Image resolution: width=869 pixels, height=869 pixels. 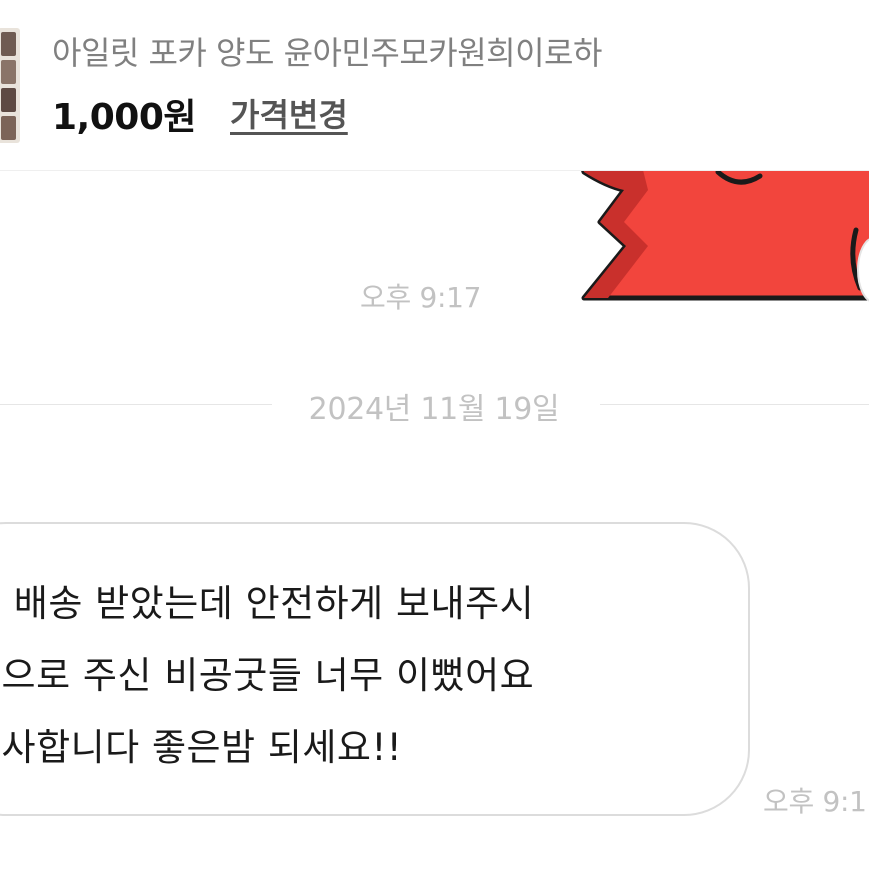 I want to click on product-price: 1,000원, so click(x=124, y=117).